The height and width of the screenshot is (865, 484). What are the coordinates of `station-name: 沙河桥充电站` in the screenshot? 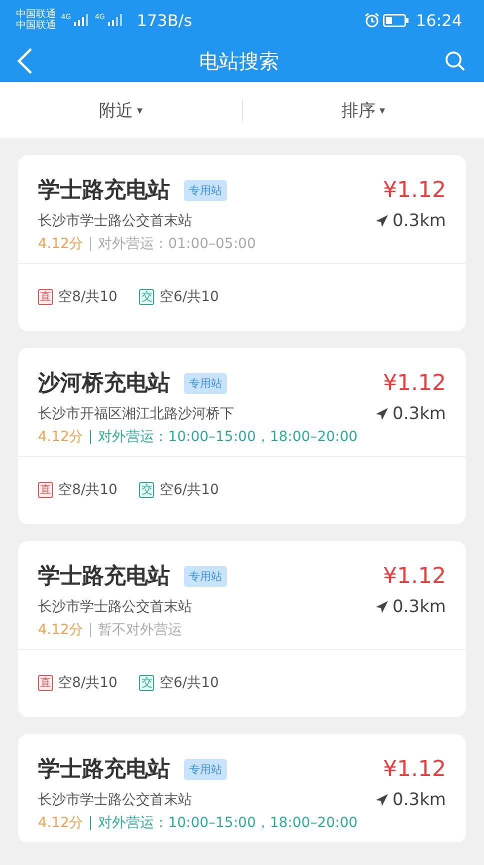 It's located at (104, 384).